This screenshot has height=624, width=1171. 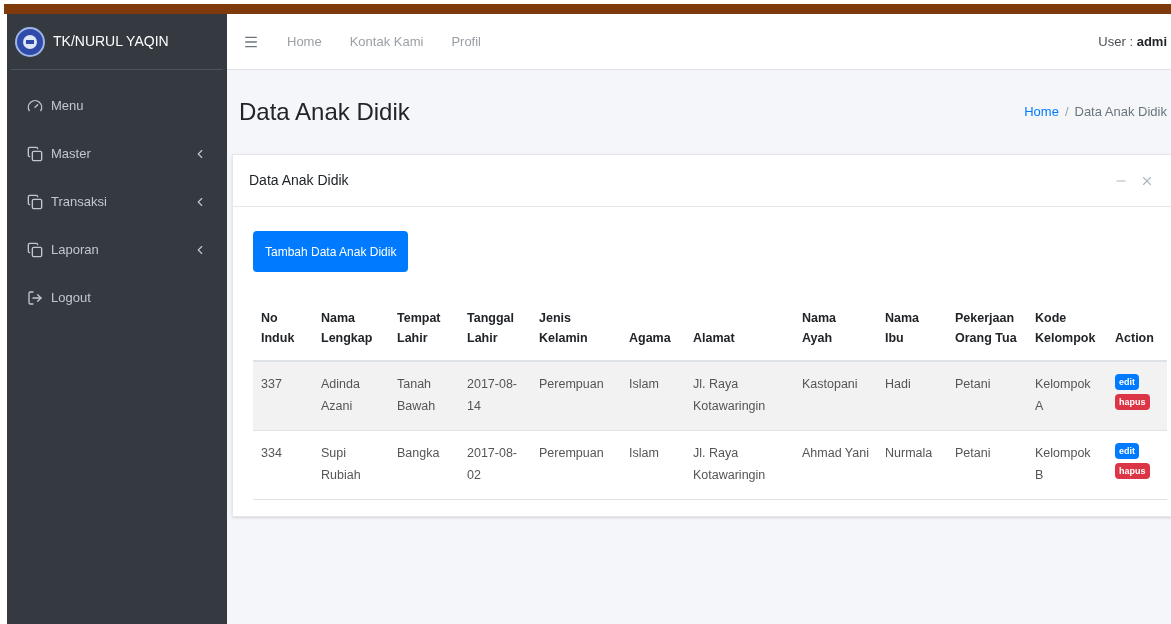 What do you see at coordinates (351, 328) in the screenshot?
I see `column-header: Nama Lengkap` at bounding box center [351, 328].